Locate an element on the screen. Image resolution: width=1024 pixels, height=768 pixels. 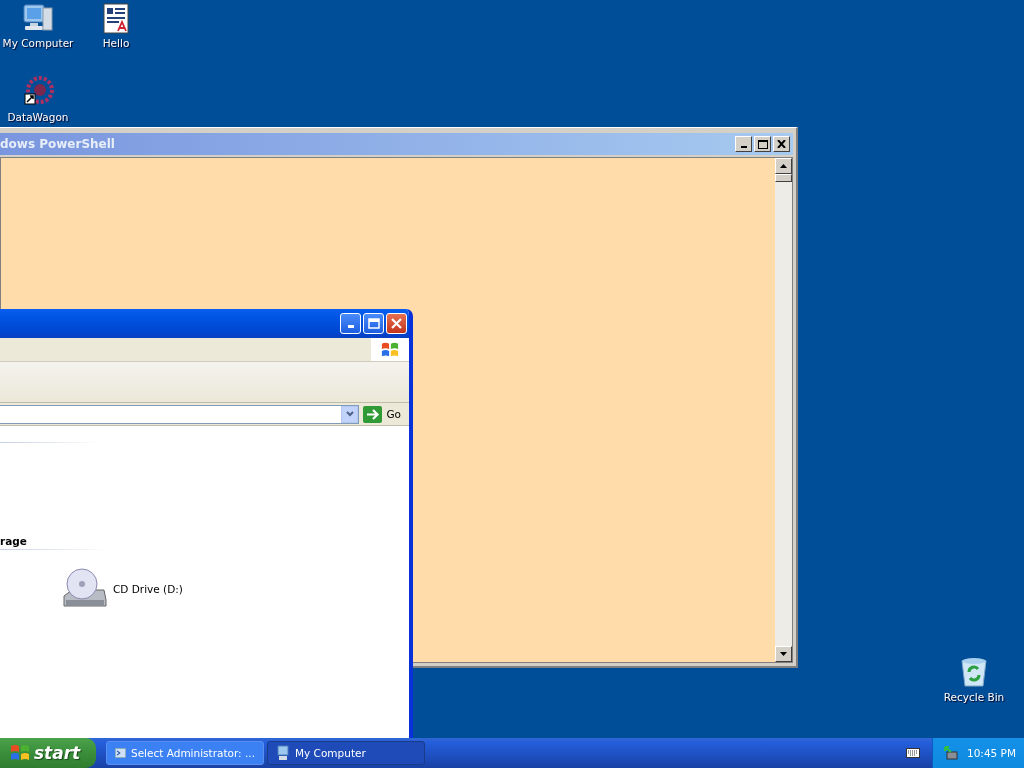
gear-shortcut-icon is located at coordinates (38, 92).